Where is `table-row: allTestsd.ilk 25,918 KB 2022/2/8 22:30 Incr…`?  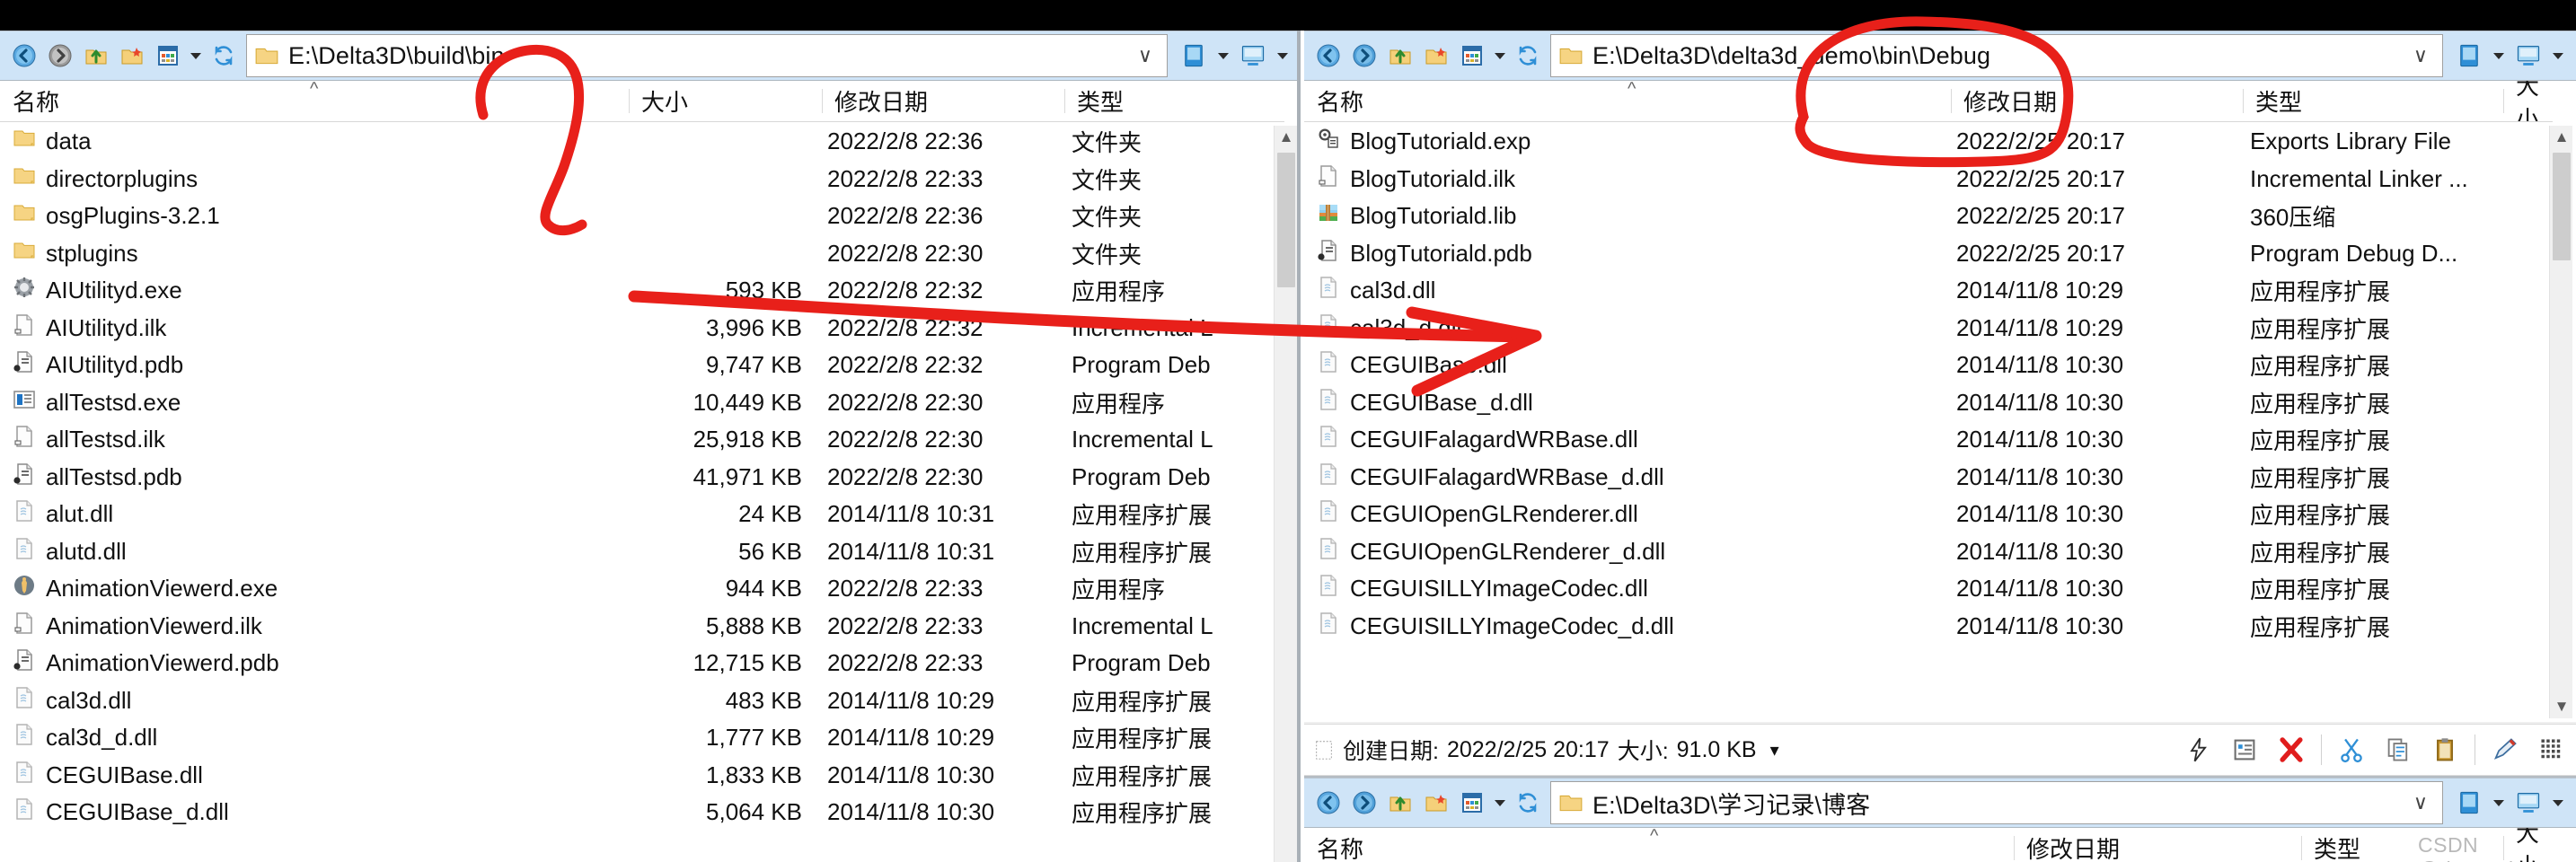
table-row: allTestsd.ilk 25,918 KB 2022/2/8 22:30 Incr… is located at coordinates (642, 440).